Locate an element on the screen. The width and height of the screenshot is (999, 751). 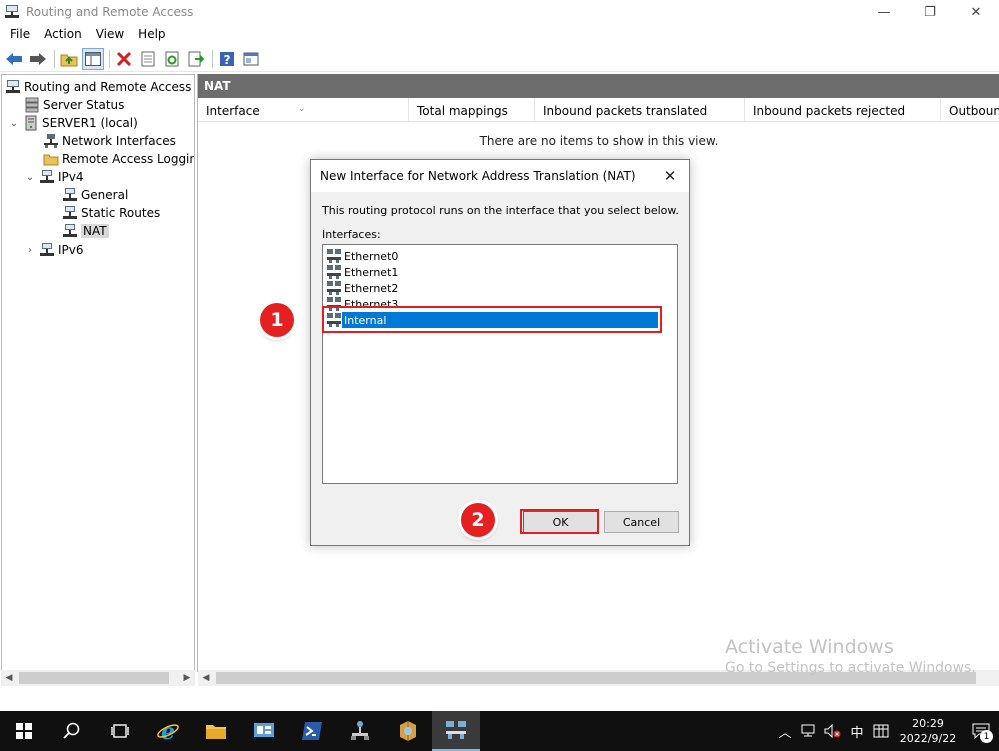
chevron-up-icon: ︿ is located at coordinates (785, 731).